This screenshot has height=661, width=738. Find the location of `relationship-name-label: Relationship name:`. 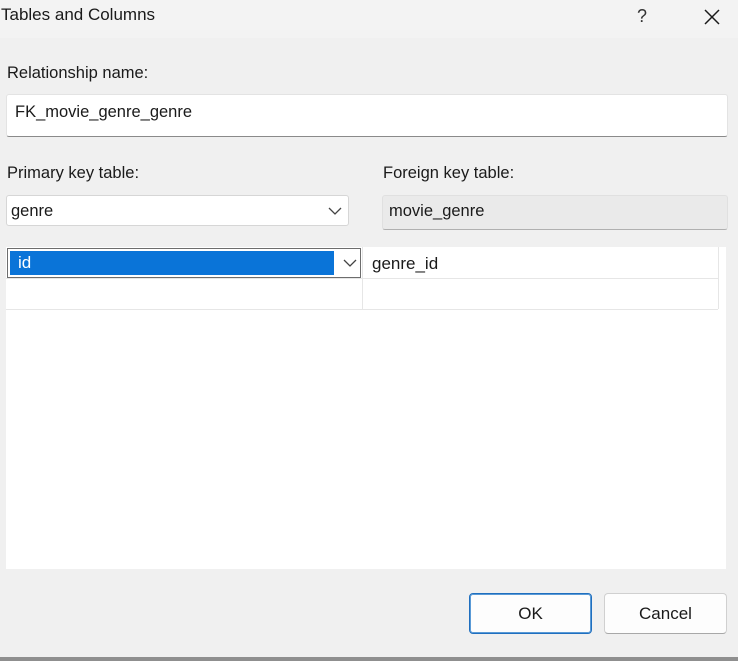

relationship-name-label: Relationship name: is located at coordinates (78, 73).